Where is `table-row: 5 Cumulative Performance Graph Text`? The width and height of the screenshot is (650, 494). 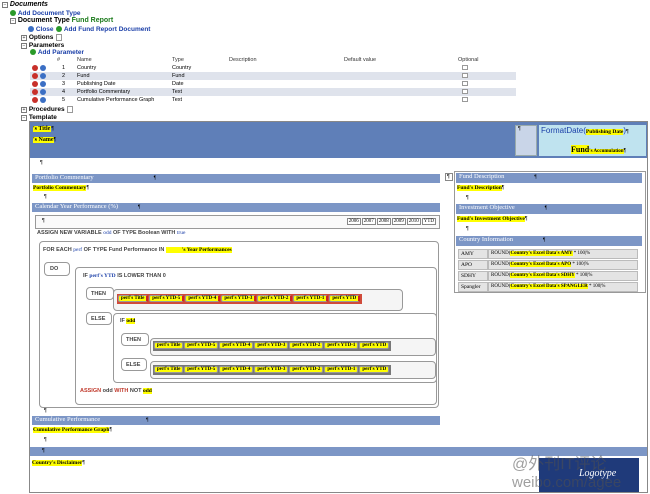
table-row: 5 Cumulative Performance Graph Text is located at coordinates (273, 100).